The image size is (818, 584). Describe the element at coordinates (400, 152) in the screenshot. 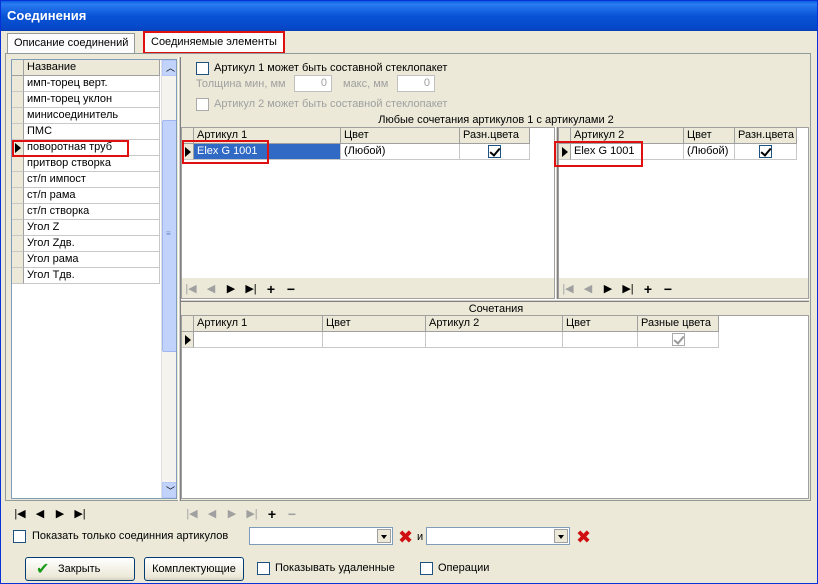

I see `grid1-color-cell: (Любой)` at that location.